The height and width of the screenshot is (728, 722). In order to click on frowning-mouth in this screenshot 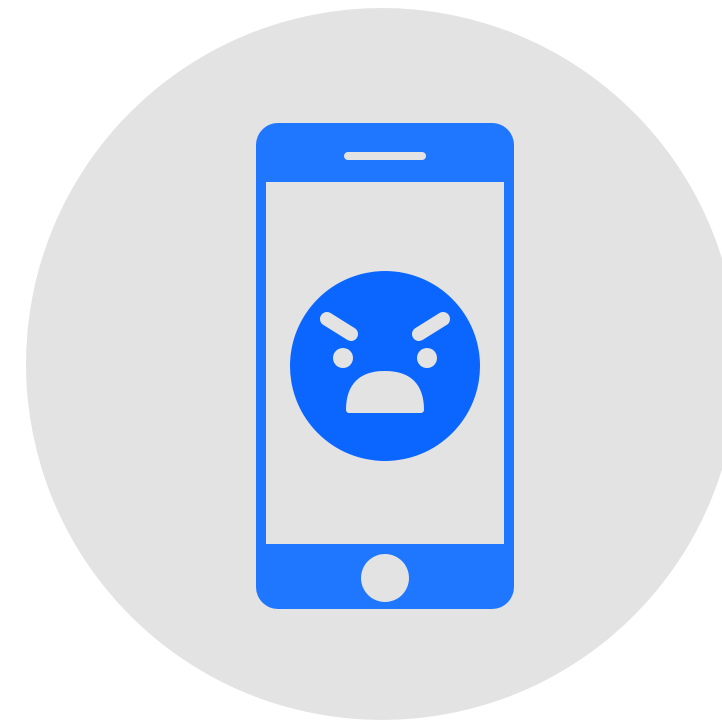, I will do `click(385, 392)`.